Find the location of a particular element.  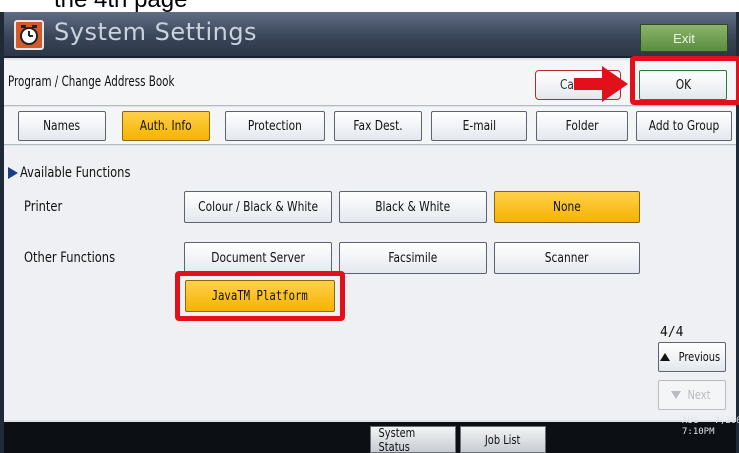

other-functions-label: Other Functions is located at coordinates (79, 258).